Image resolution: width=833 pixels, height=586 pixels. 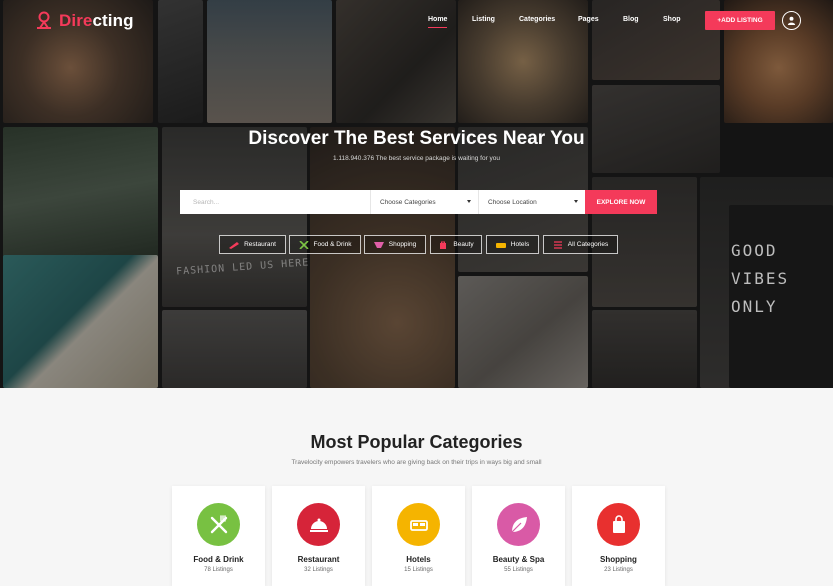 I want to click on chip-label: Beauty, so click(x=463, y=244).